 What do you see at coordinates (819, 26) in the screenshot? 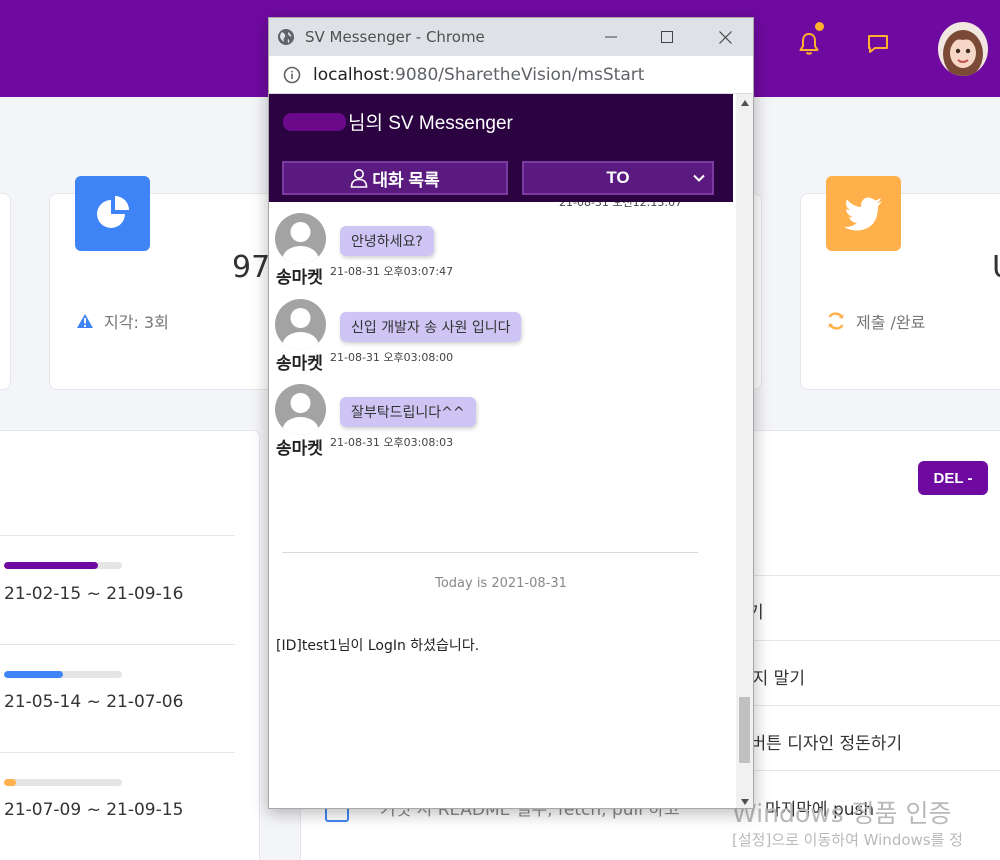
I see `notification-dot` at bounding box center [819, 26].